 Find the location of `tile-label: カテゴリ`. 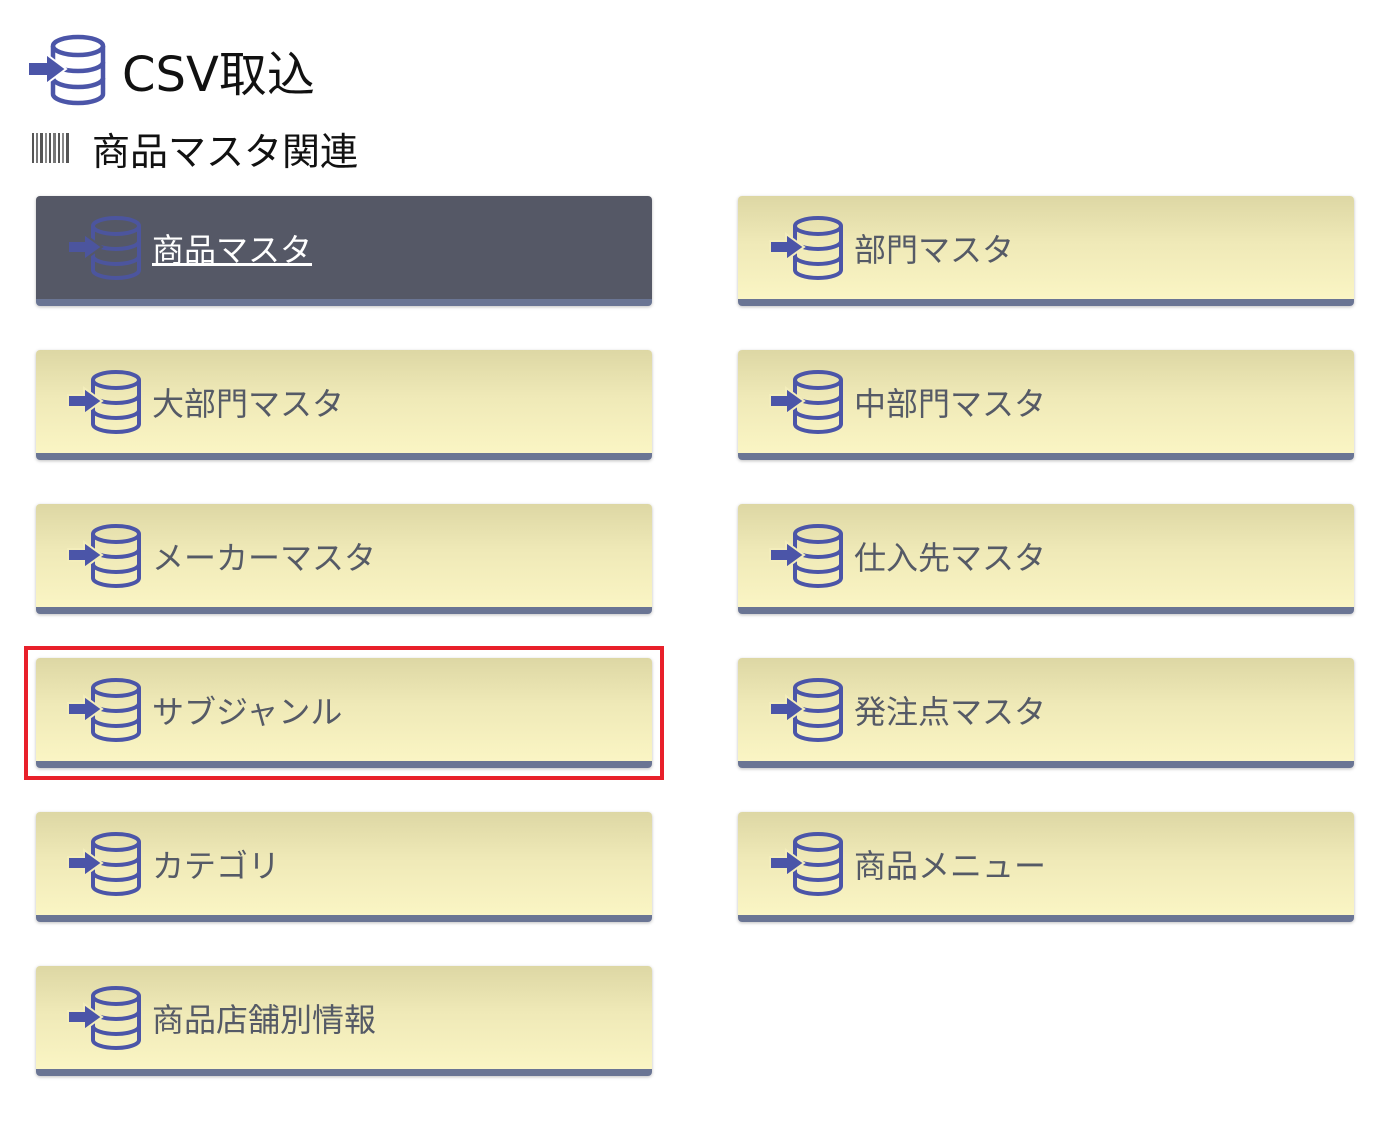

tile-label: カテゴリ is located at coordinates (216, 865).